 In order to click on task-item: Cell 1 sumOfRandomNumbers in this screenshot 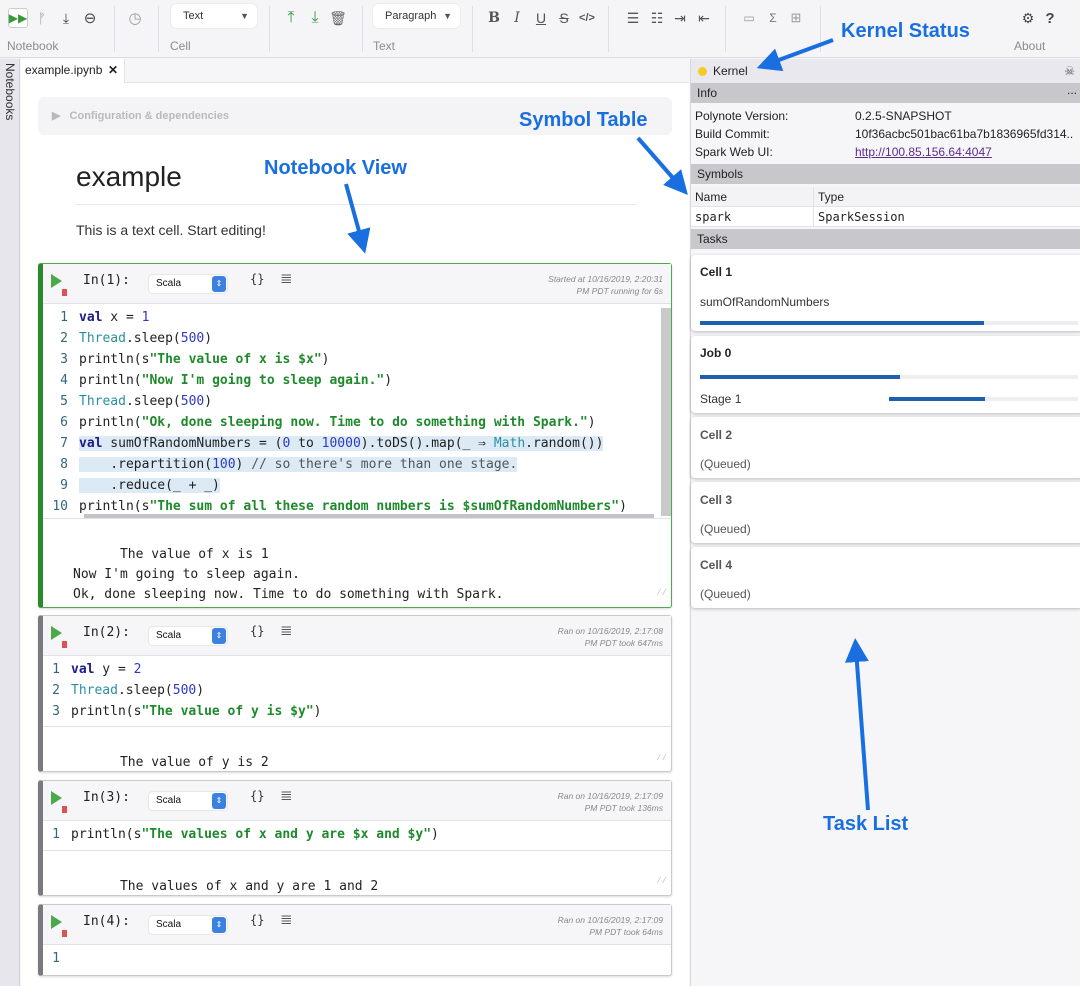, I will do `click(885, 293)`.